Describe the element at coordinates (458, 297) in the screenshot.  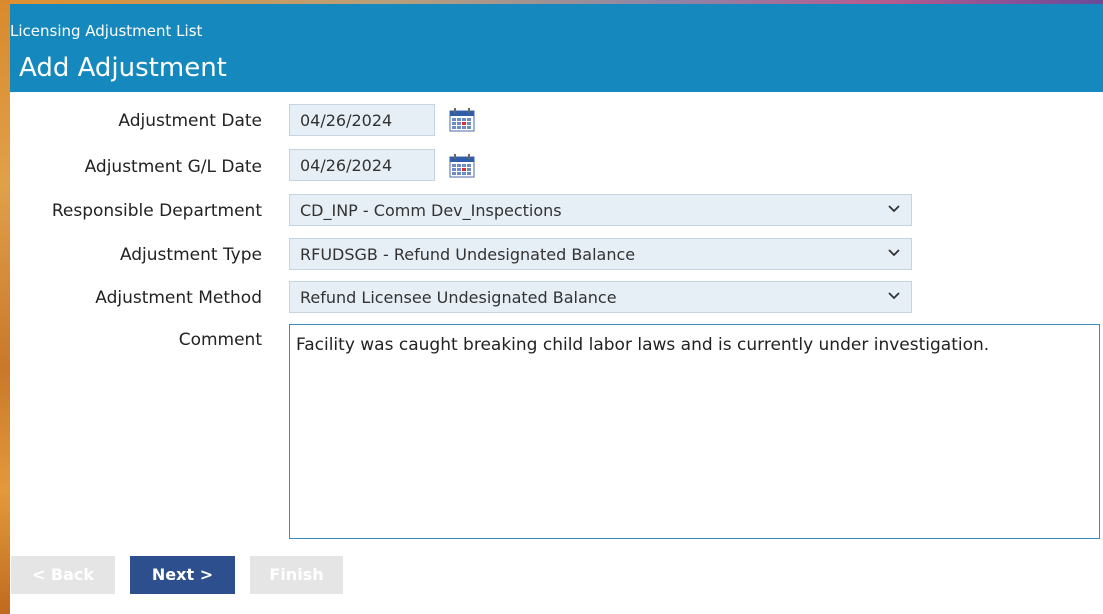
I see `adjustment-method-select-value: Refund Licensee Undesignated Balance` at that location.